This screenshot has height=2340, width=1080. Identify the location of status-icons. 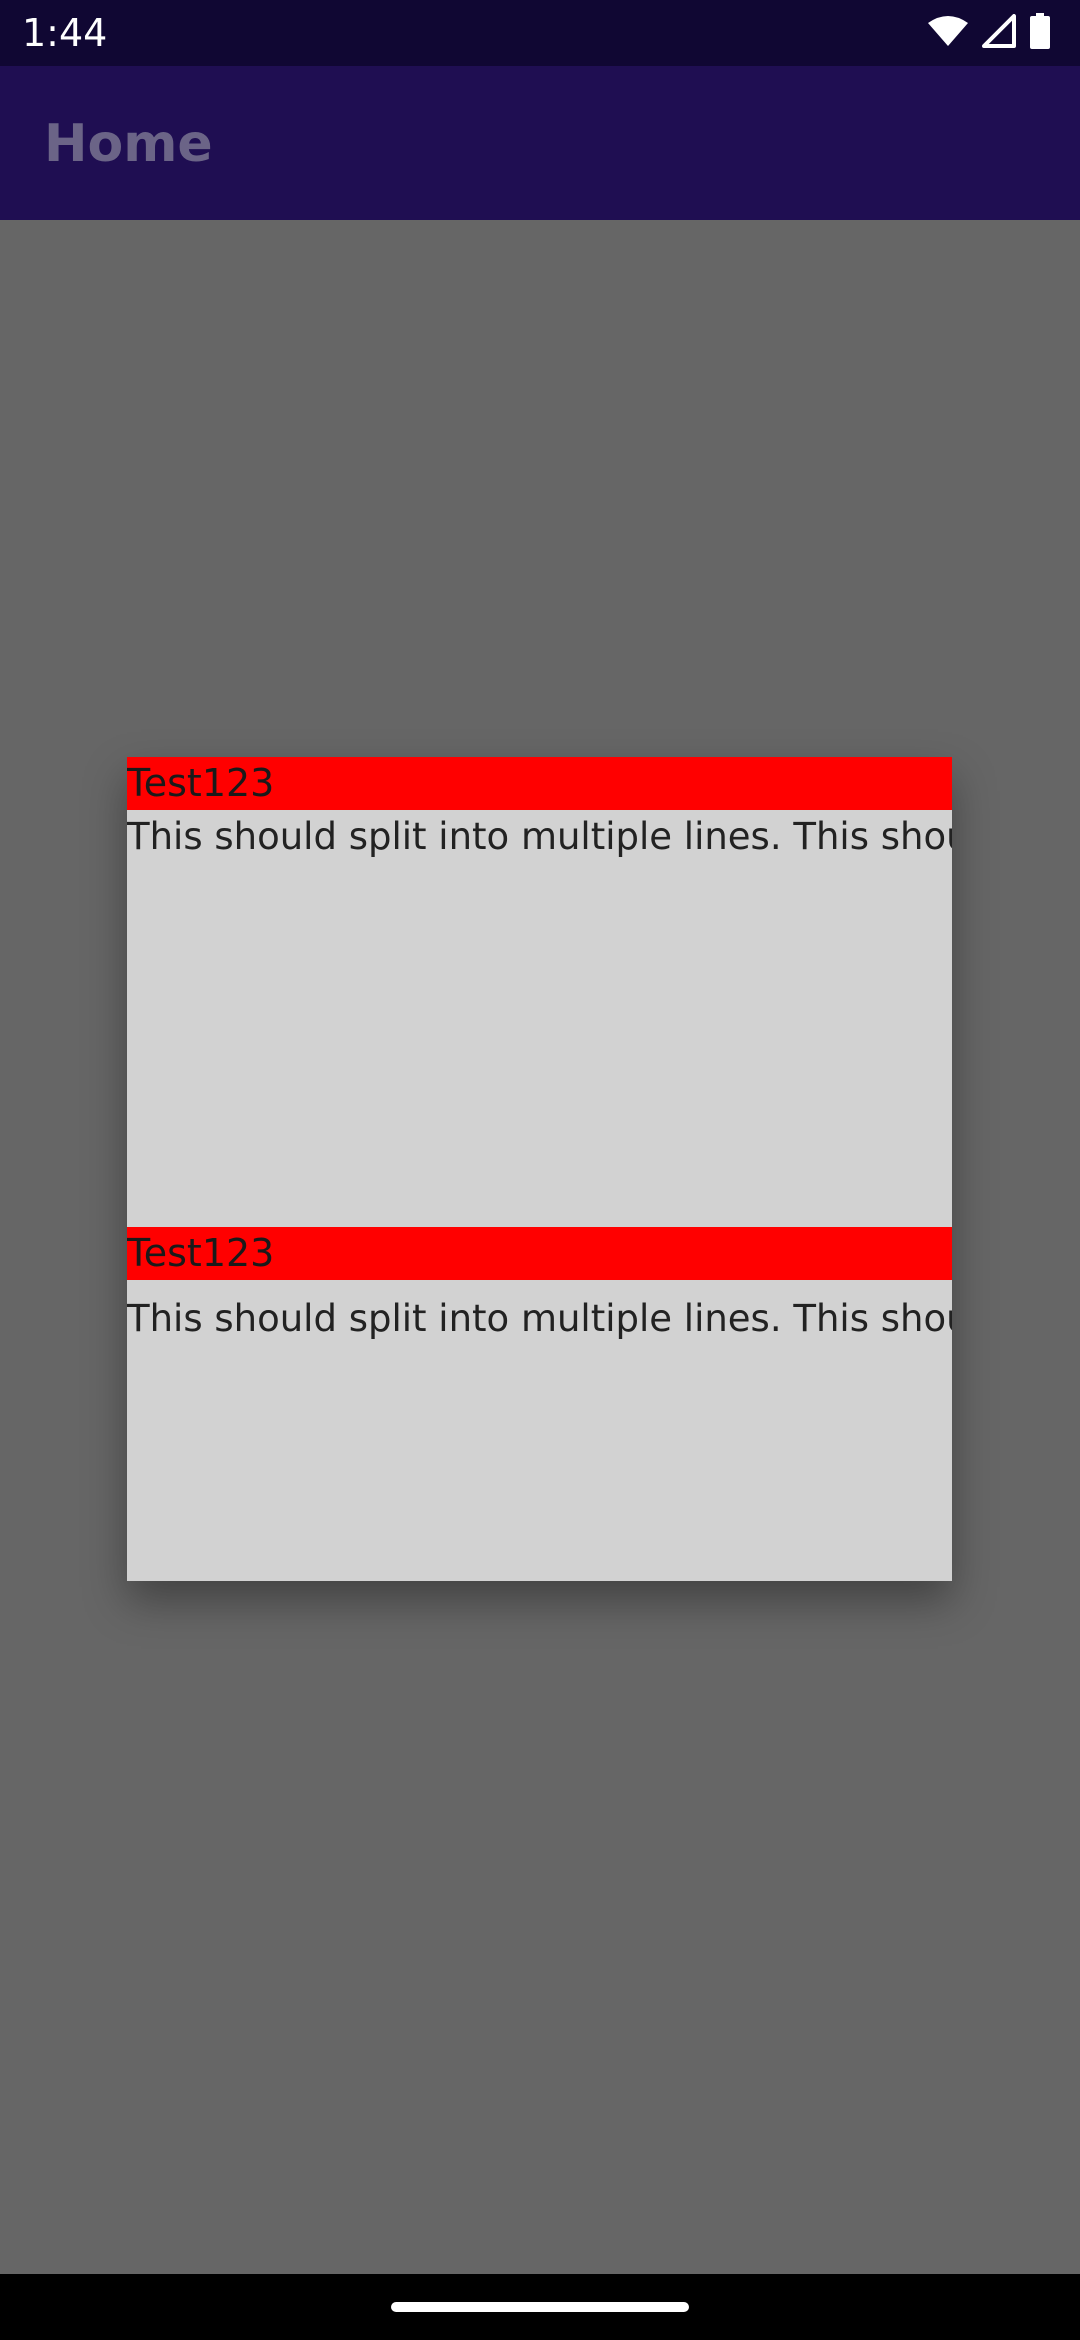
(989, 33).